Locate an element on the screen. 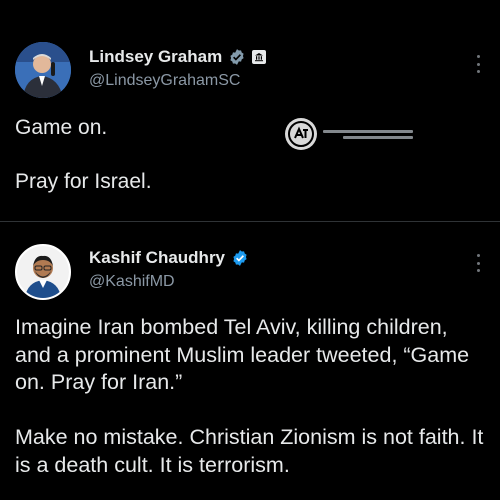 The height and width of the screenshot is (500, 500). watermark-logo-icon is located at coordinates (301, 134).